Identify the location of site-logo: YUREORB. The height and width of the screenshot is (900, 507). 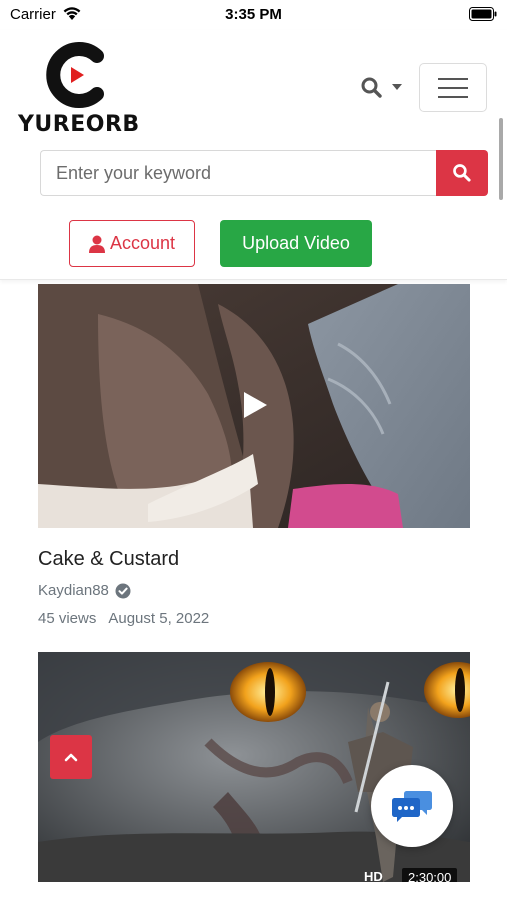
(79, 88).